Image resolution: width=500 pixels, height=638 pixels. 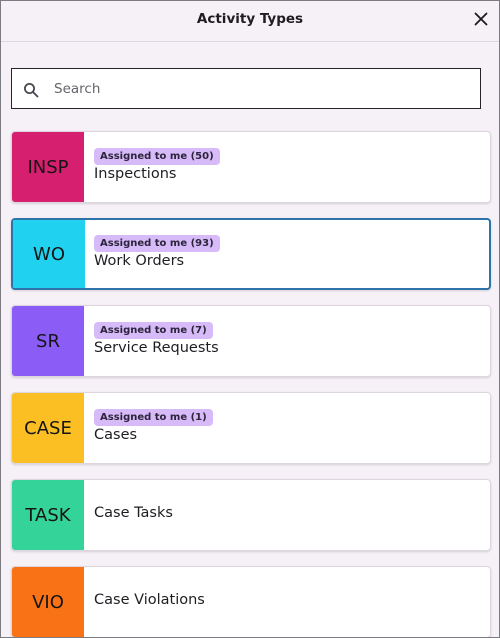 I want to click on search-field, so click(x=246, y=88).